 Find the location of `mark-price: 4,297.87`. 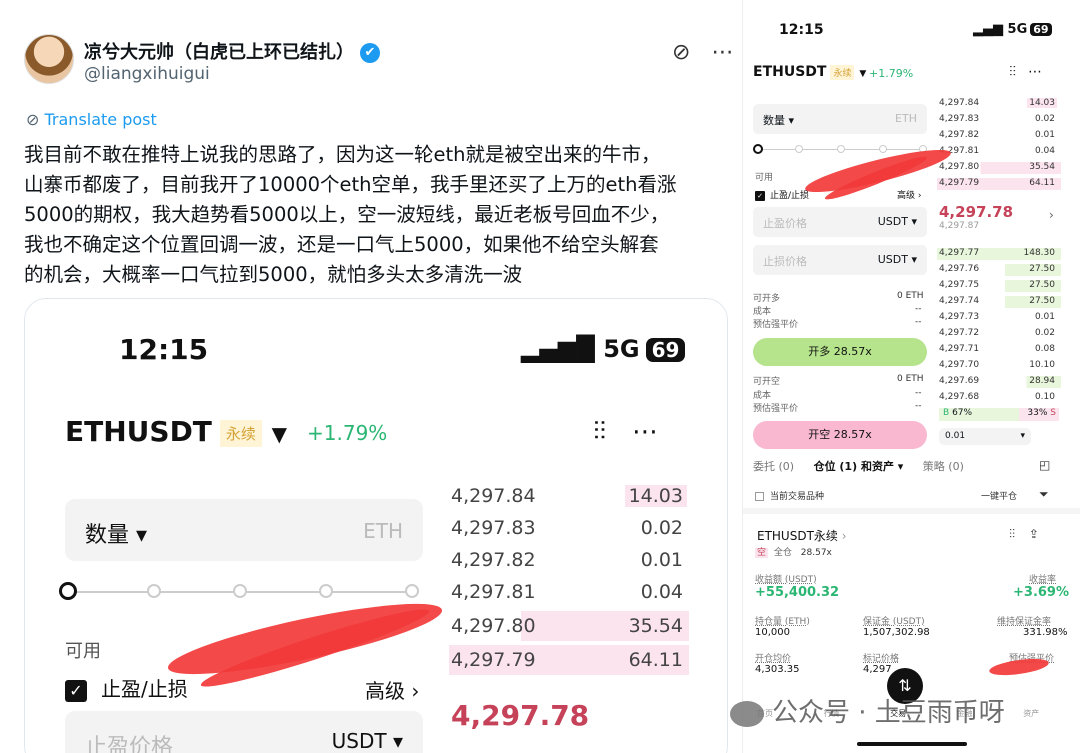

mark-price: 4,297.87 is located at coordinates (959, 226).